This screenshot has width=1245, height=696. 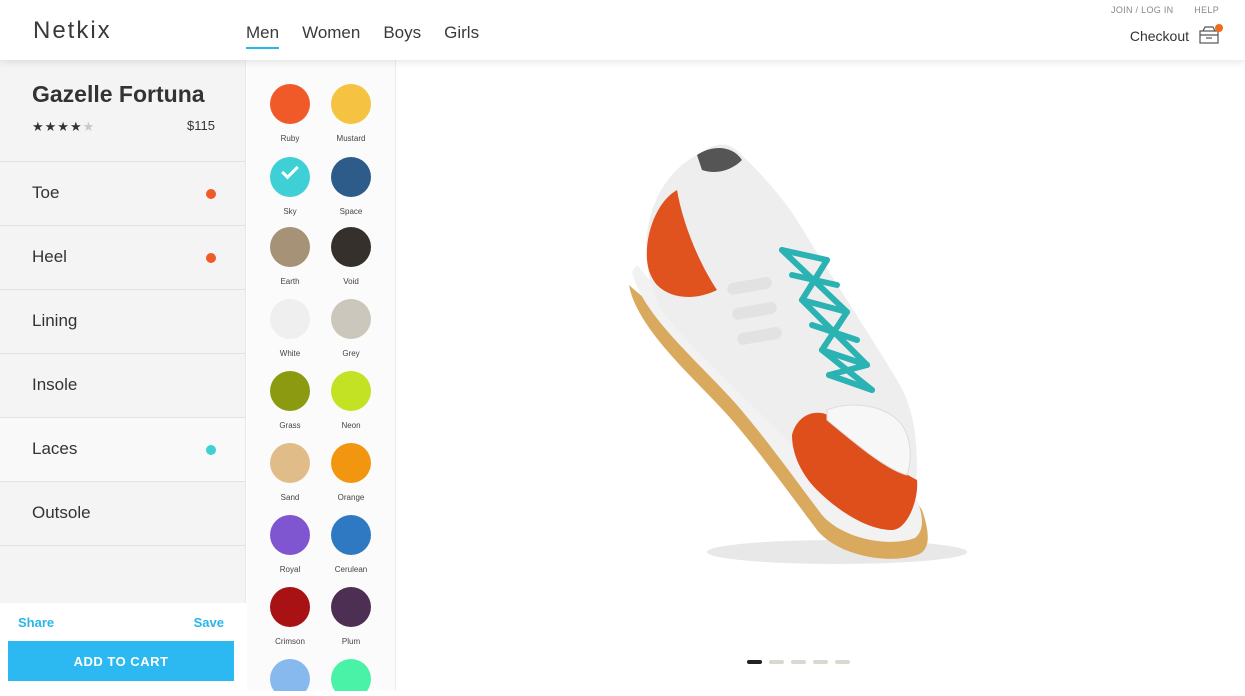 I want to click on swatch-sand: Sand, so click(x=290, y=472).